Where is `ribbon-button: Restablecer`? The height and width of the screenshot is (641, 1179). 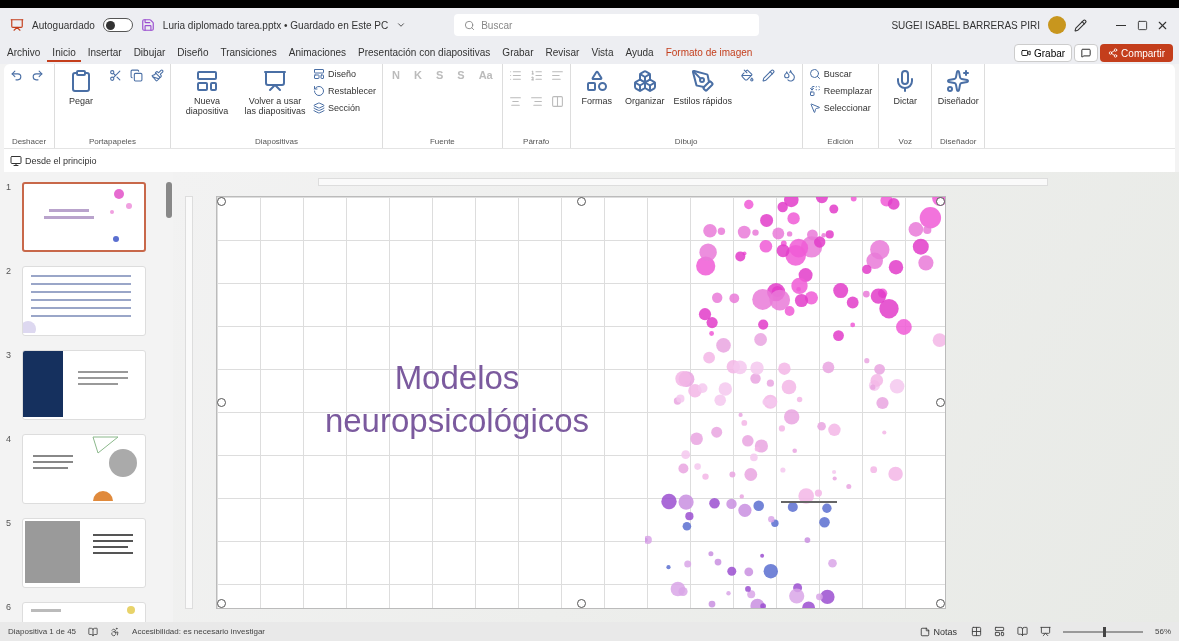
ribbon-button: Restablecer is located at coordinates (345, 91).